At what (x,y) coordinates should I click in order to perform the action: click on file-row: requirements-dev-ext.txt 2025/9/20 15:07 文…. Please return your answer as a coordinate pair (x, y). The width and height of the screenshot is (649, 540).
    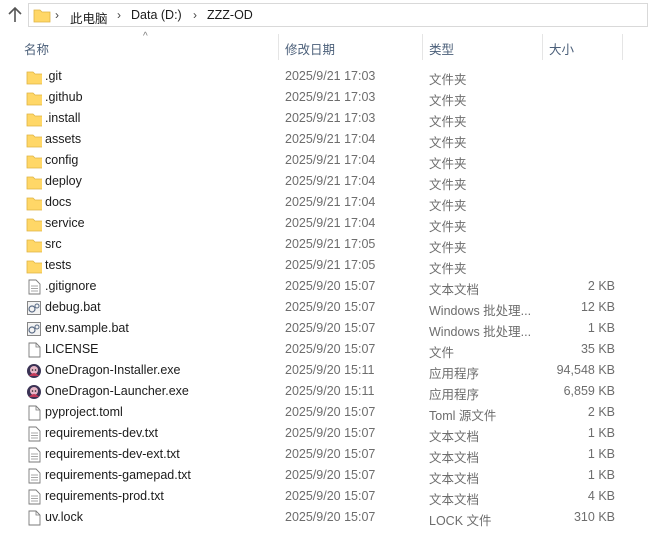
    Looking at the image, I should click on (320, 454).